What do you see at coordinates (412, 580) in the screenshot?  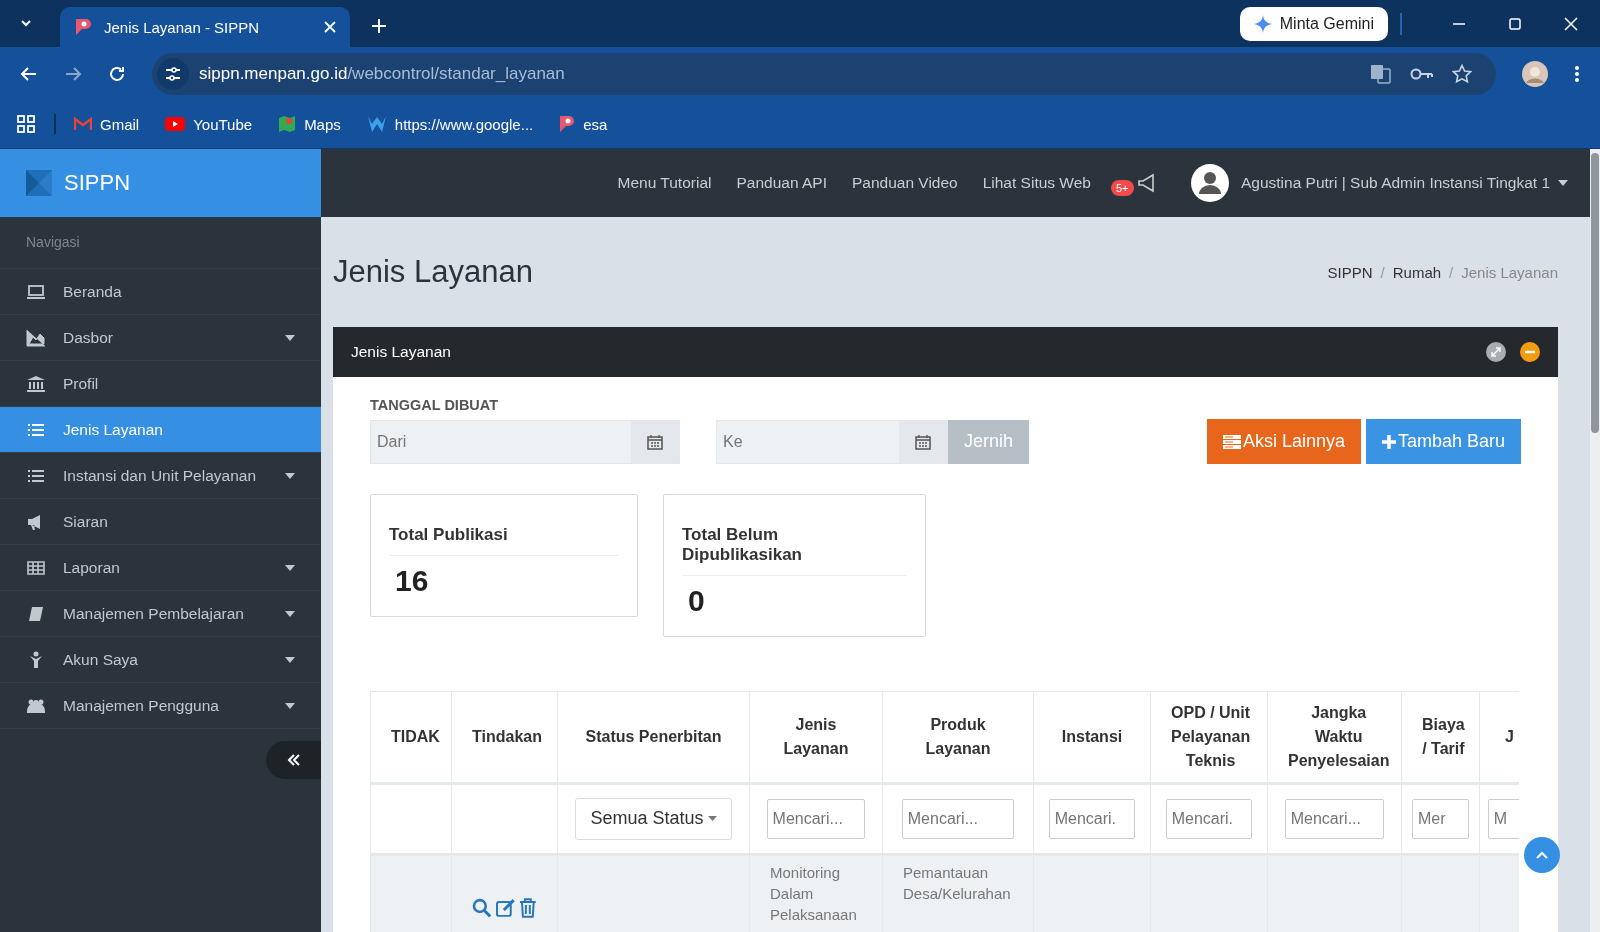 I see `stat-value: 16` at bounding box center [412, 580].